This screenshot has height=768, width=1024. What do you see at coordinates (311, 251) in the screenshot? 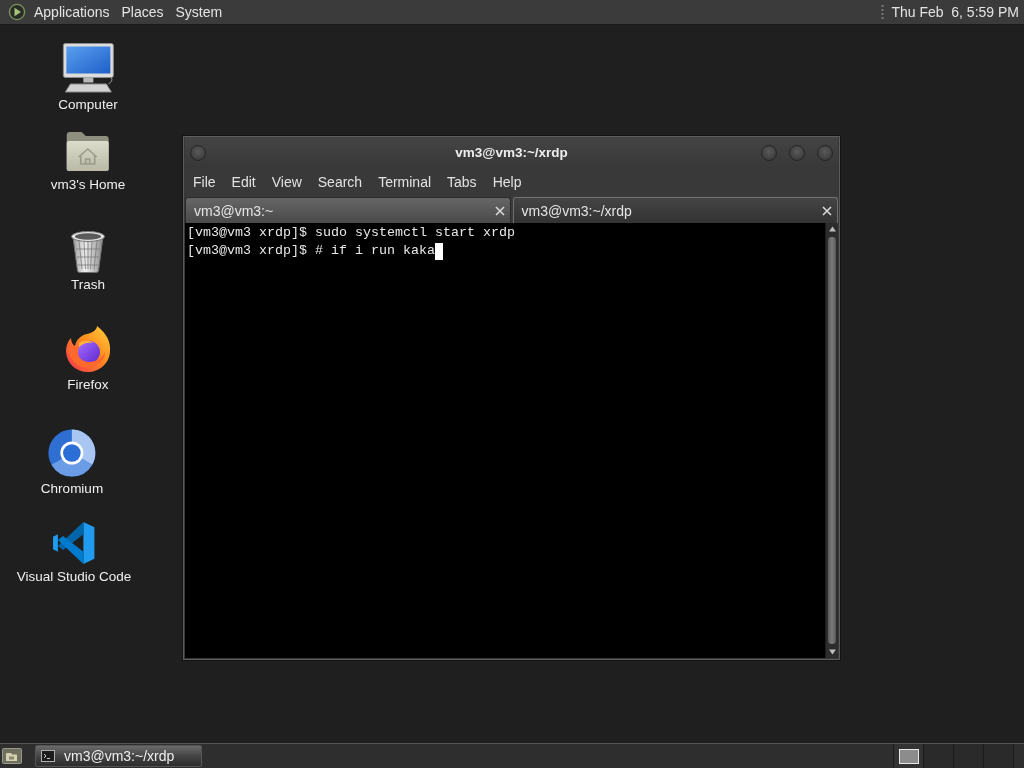
I see `terminal-line: [vm3@vm3 xrdp]$ # if i run kaka` at bounding box center [311, 251].